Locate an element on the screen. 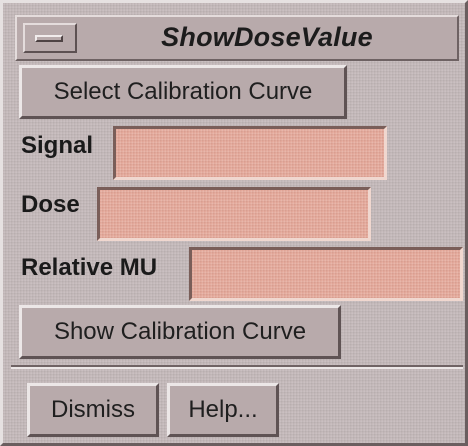 This screenshot has width=468, height=446. signal-input is located at coordinates (250, 153).